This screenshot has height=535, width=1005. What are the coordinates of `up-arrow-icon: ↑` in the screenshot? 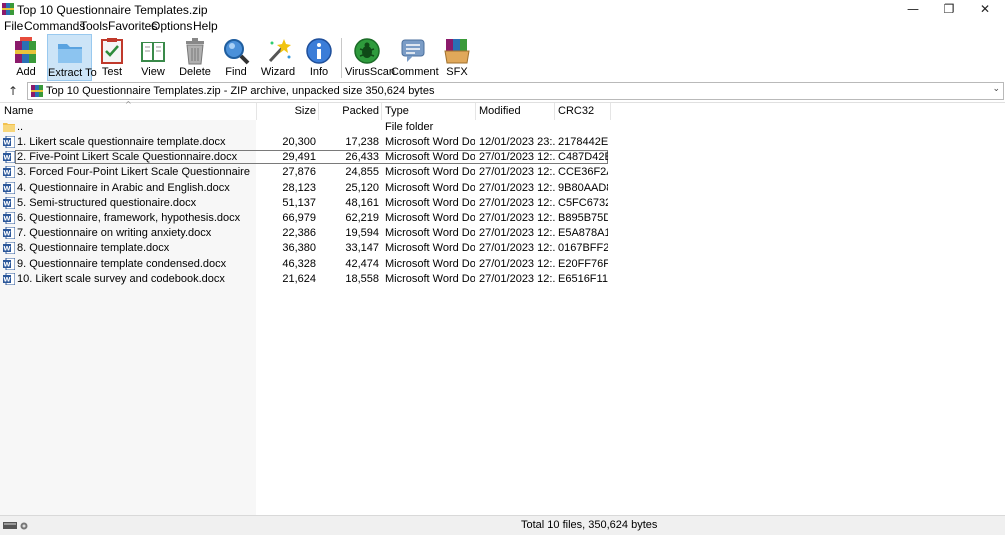 It's located at (13, 91).